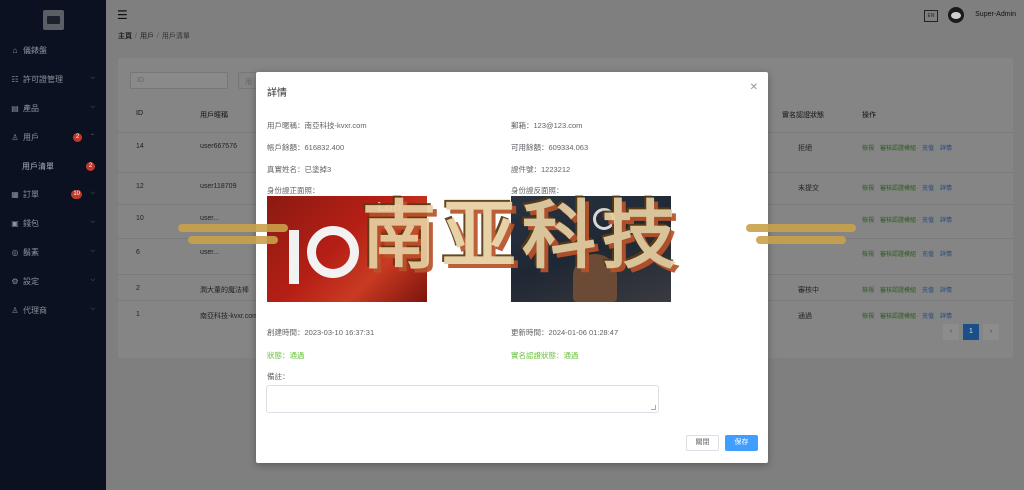  Describe the element at coordinates (277, 93) in the screenshot. I see `dialog-title: 詳情` at that location.